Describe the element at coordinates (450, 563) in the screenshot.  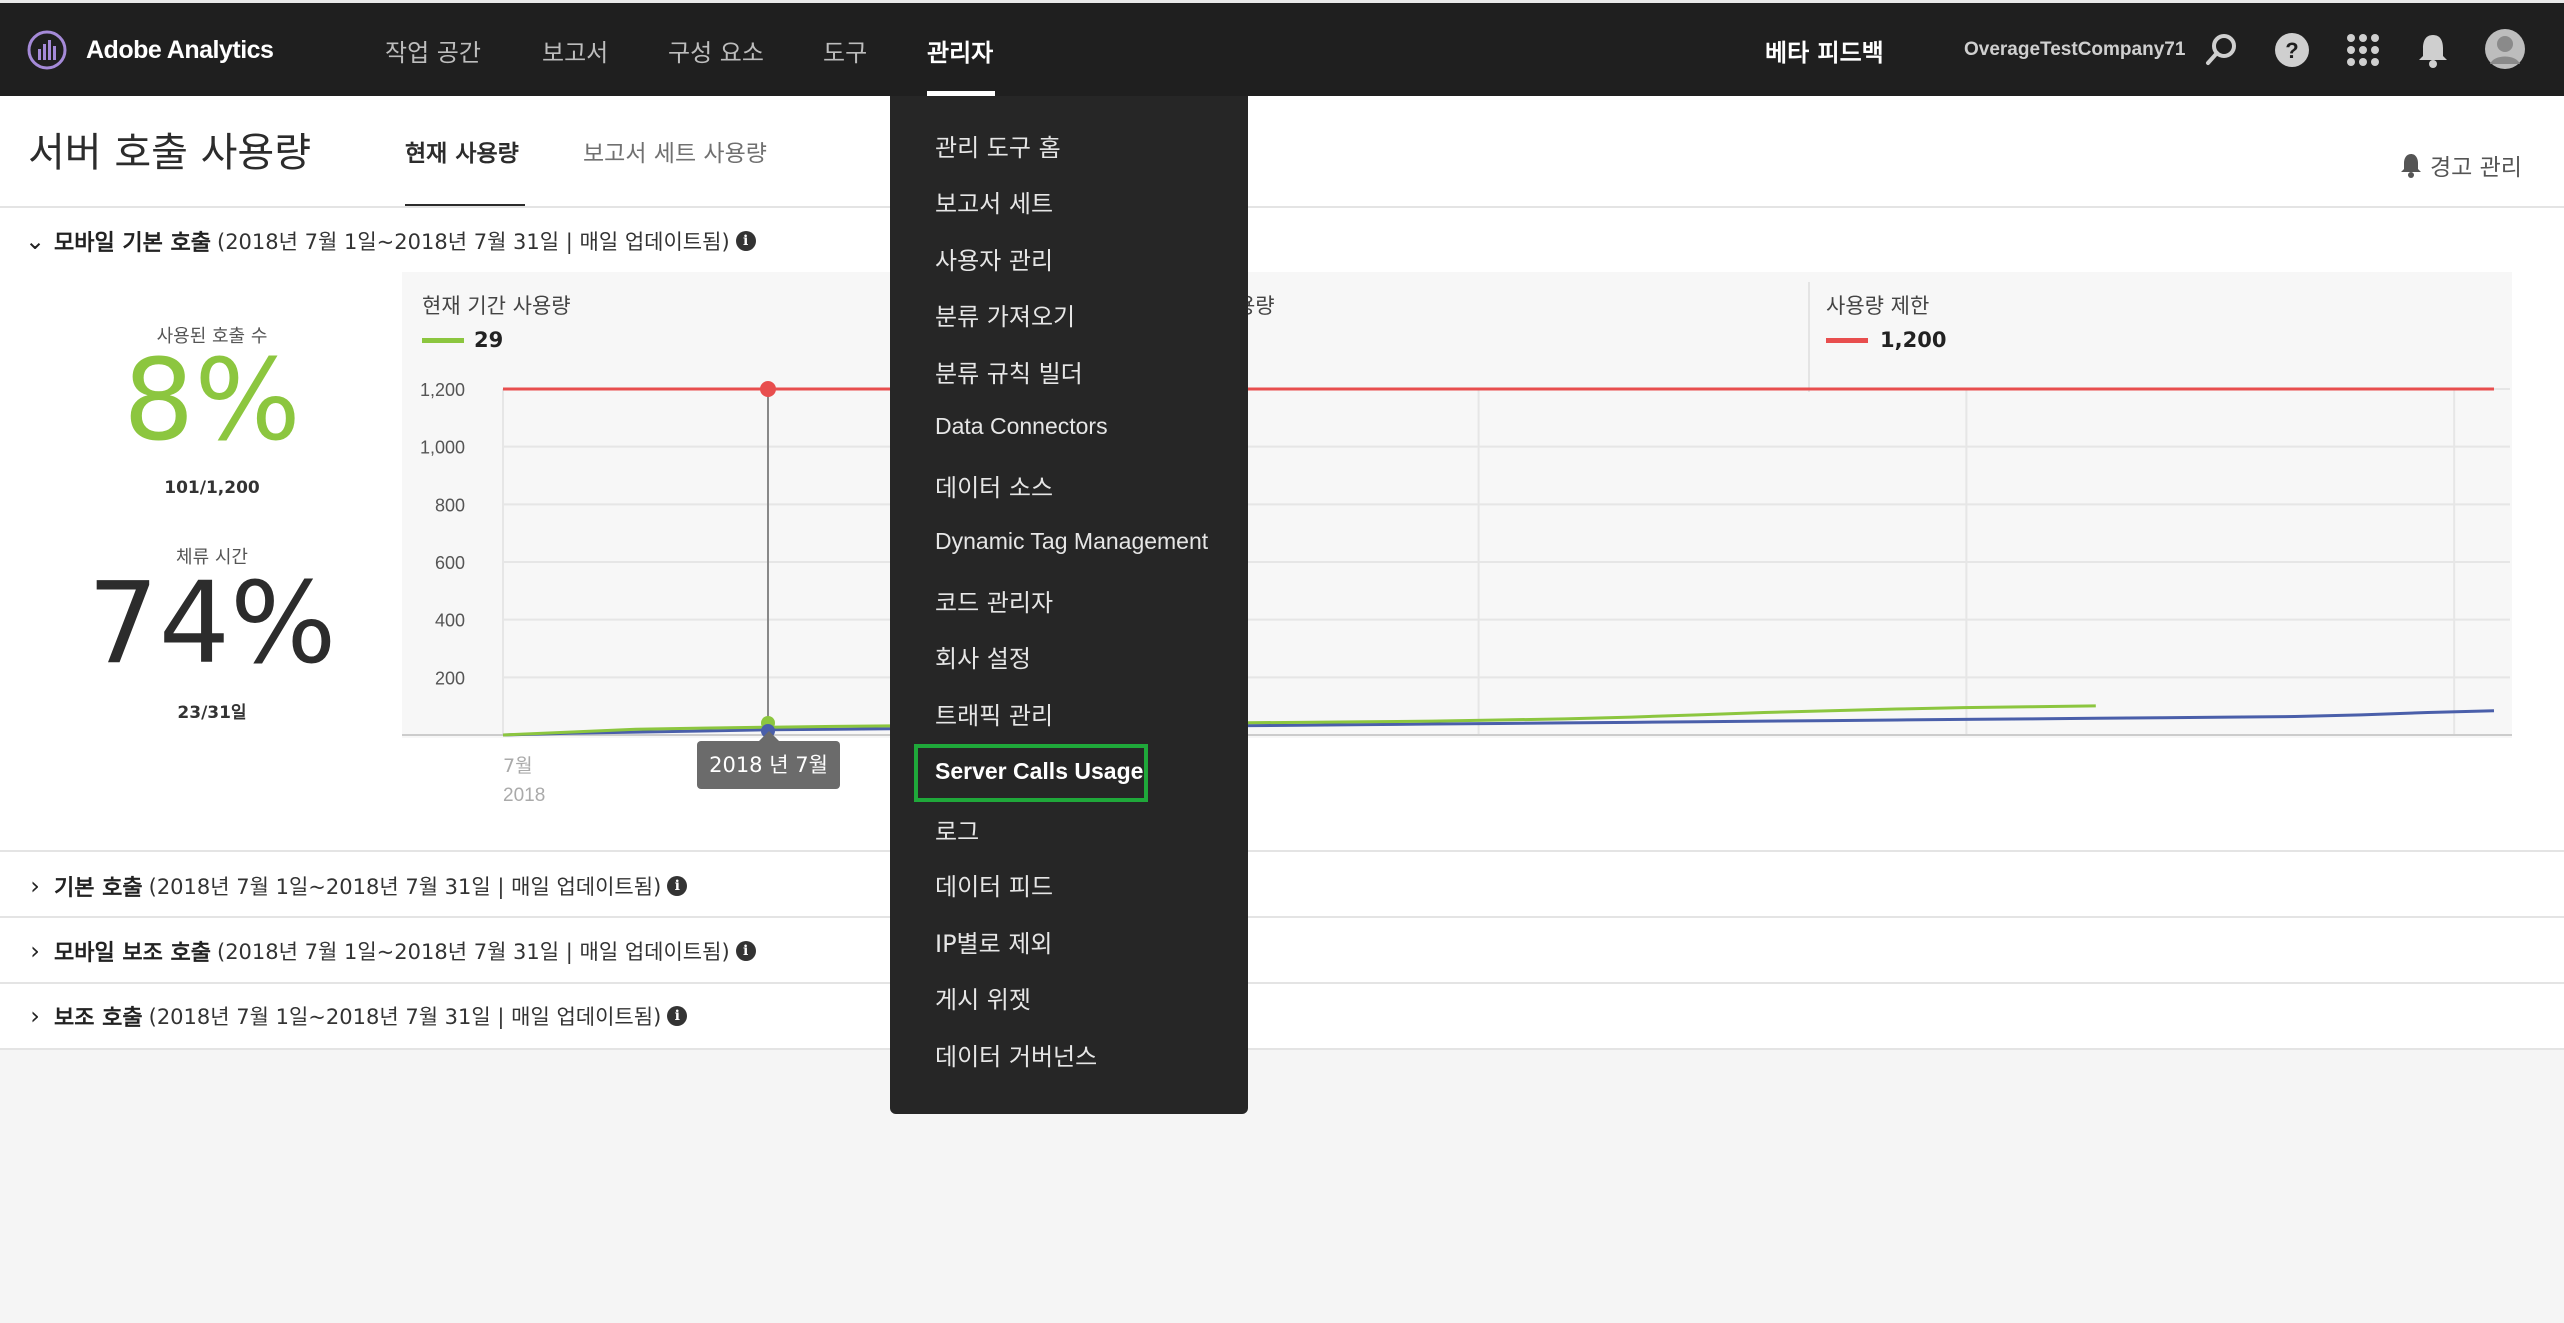
I see `y-tick-label: 600` at that location.